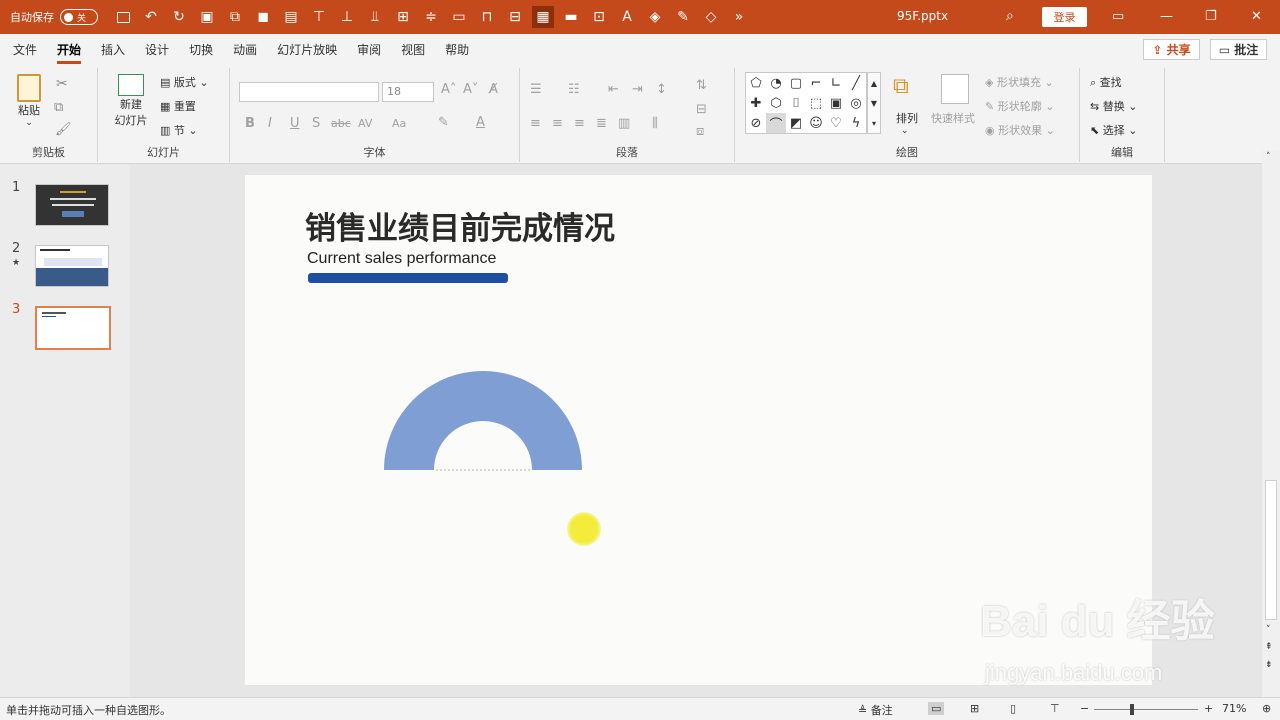 This screenshot has width=1280, height=720. What do you see at coordinates (1234, 708) in the screenshot?
I see `zoom-level: 71%` at bounding box center [1234, 708].